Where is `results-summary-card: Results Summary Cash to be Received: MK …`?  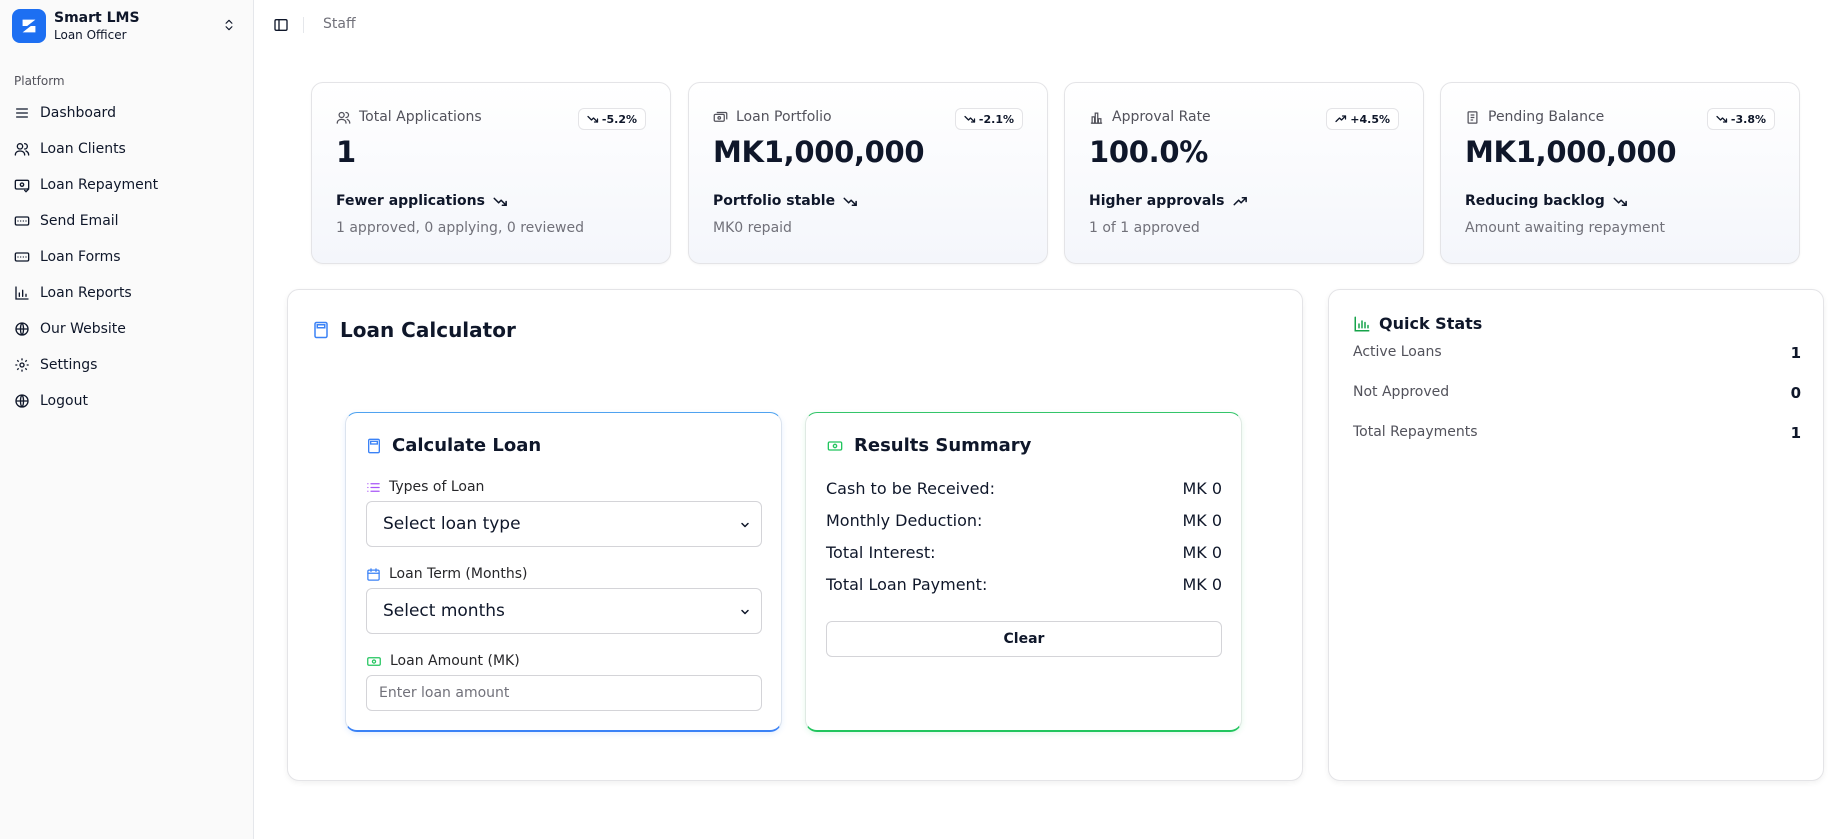 results-summary-card: Results Summary Cash to be Received: MK … is located at coordinates (1023, 572).